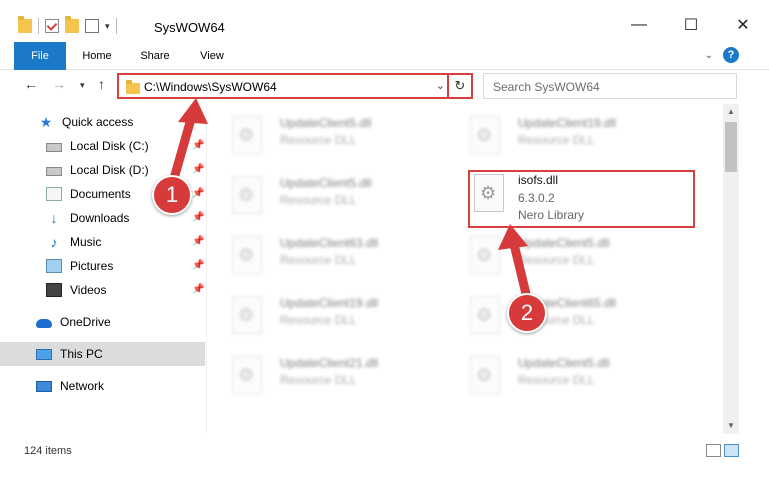  What do you see at coordinates (54, 242) in the screenshot?
I see `music-icon: ♪` at bounding box center [54, 242].